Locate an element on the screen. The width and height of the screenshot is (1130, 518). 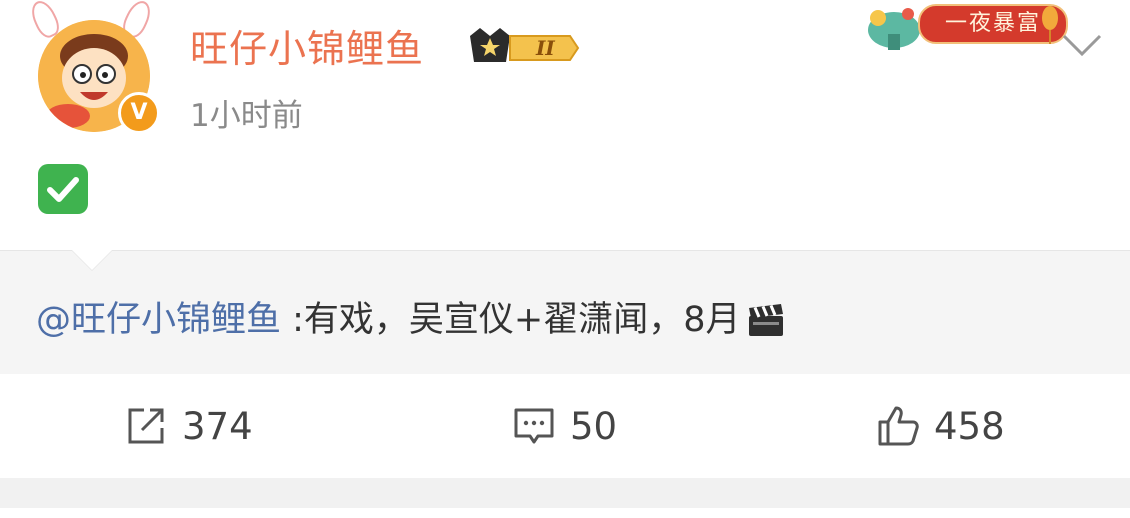
thumbs-up-icon is located at coordinates (898, 426).